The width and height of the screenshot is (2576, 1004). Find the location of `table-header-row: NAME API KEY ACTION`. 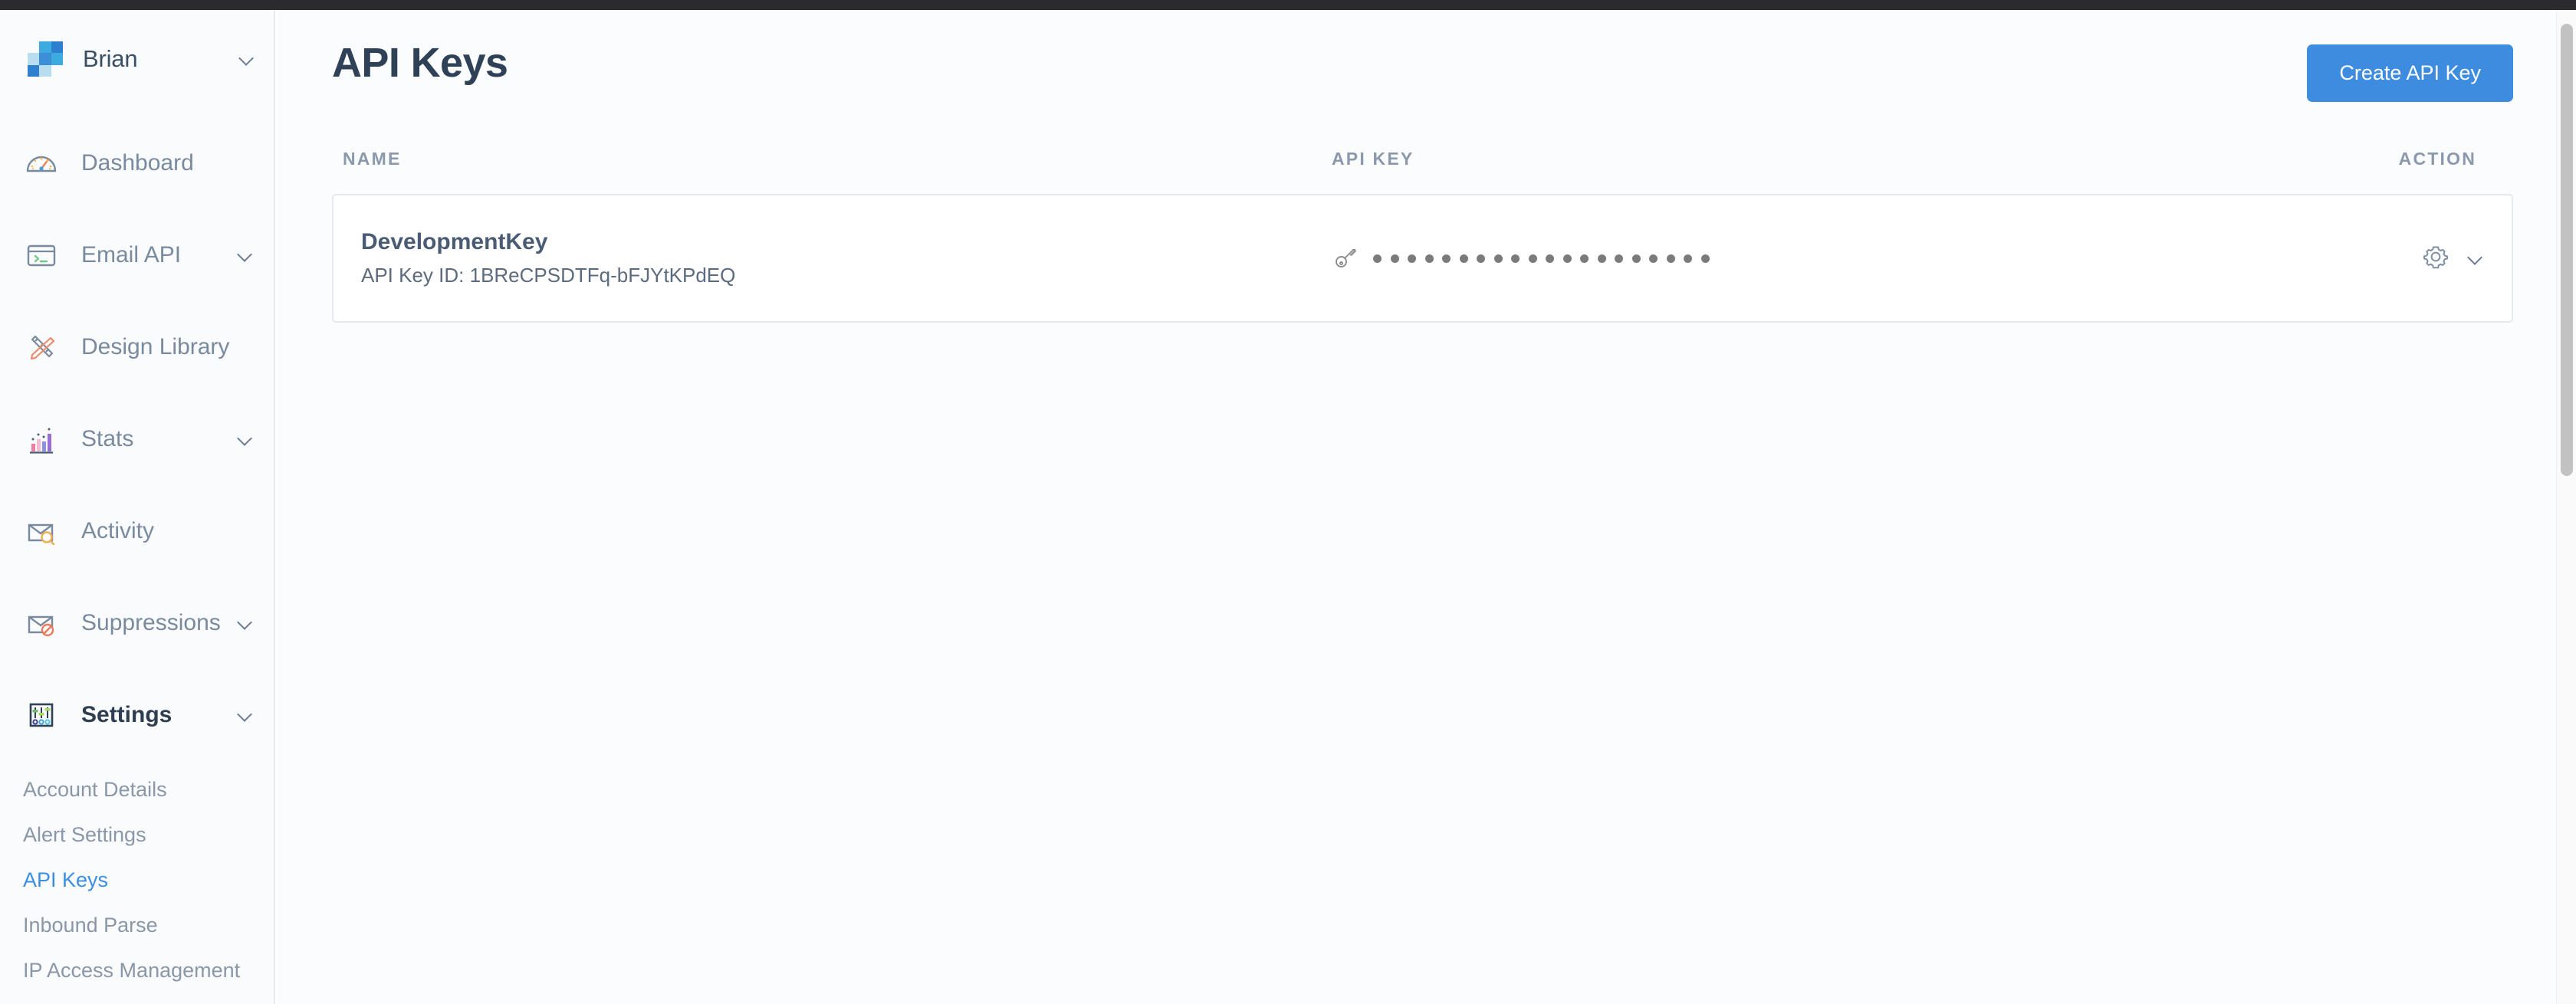

table-header-row: NAME API KEY ACTION is located at coordinates (1423, 159).